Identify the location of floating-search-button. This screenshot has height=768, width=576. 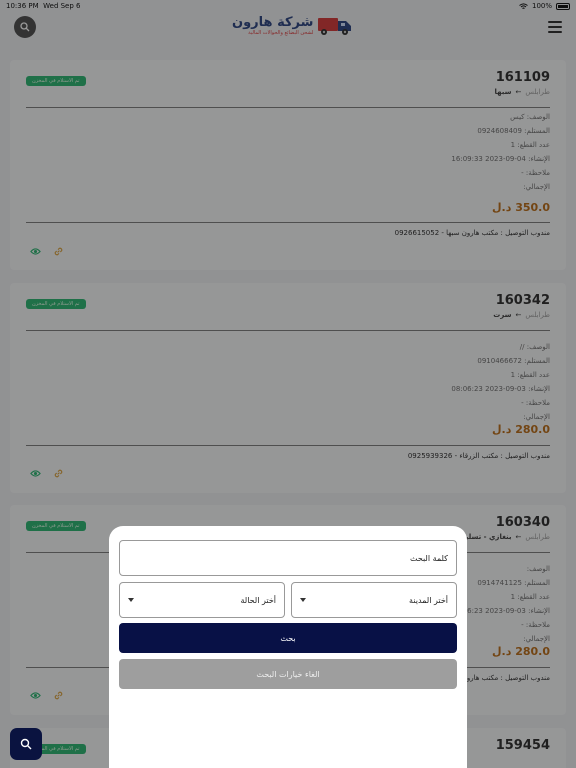
(26, 744).